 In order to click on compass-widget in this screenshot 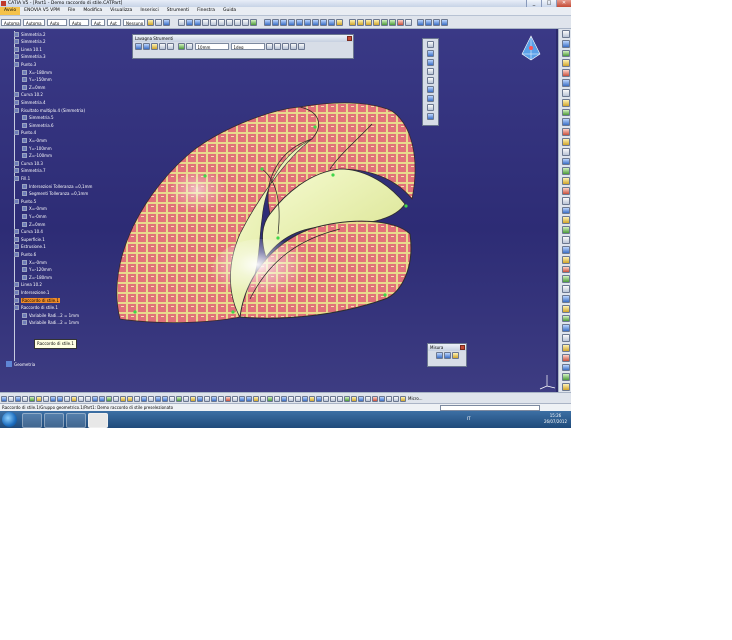, I will do `click(531, 48)`.